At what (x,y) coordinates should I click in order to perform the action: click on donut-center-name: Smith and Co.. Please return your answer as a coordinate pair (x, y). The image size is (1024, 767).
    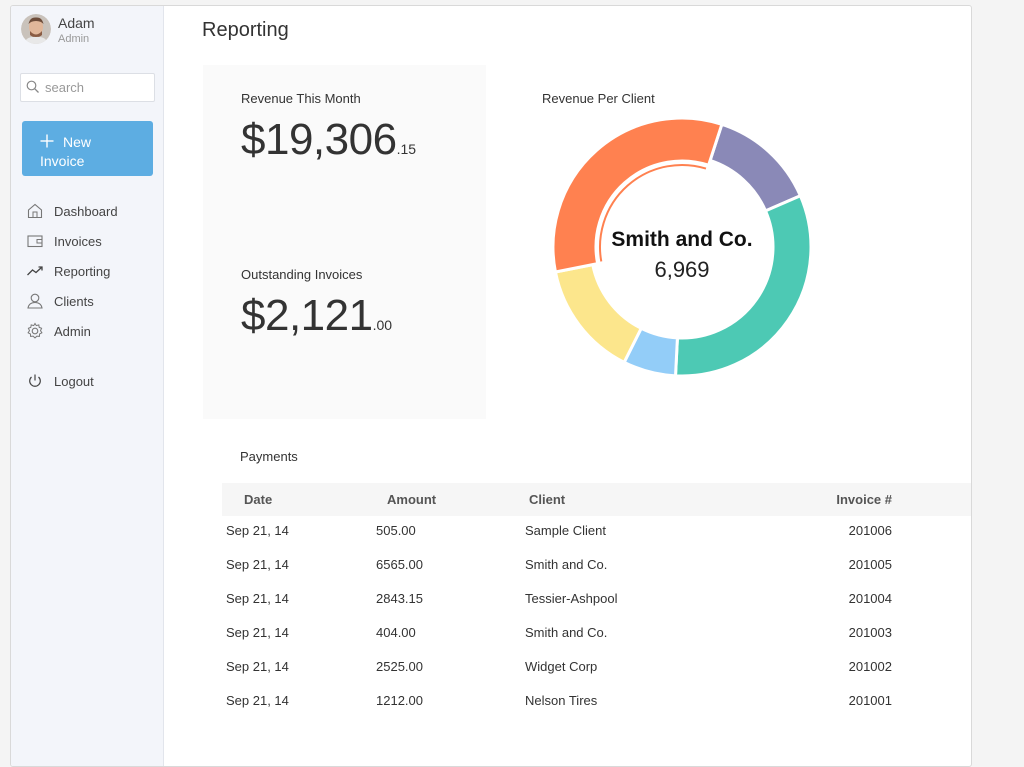
    Looking at the image, I should click on (681, 239).